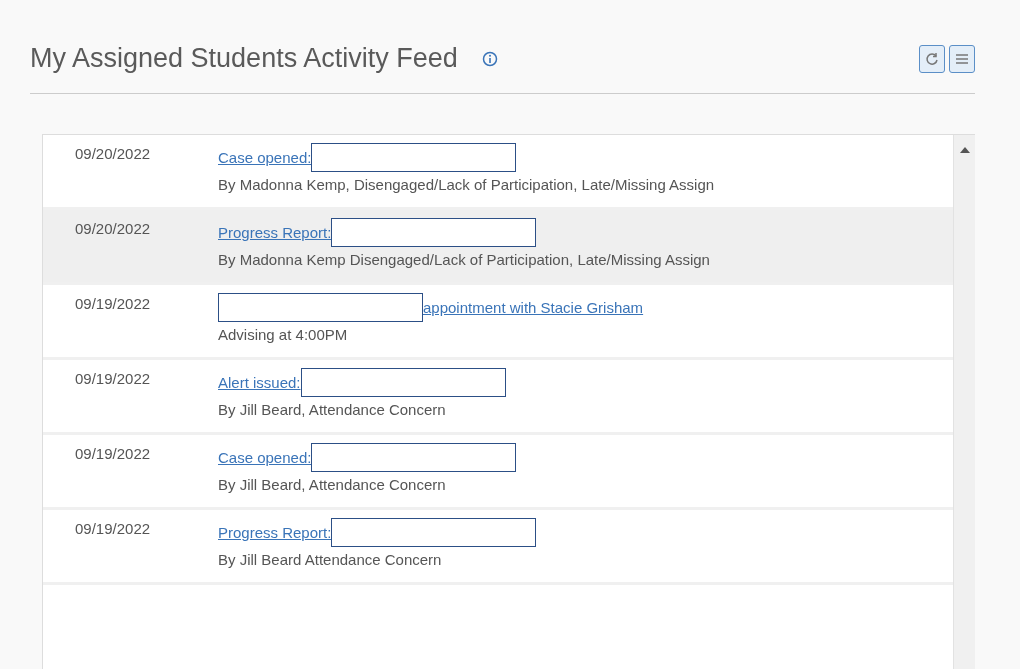  I want to click on menu-icon, so click(962, 58).